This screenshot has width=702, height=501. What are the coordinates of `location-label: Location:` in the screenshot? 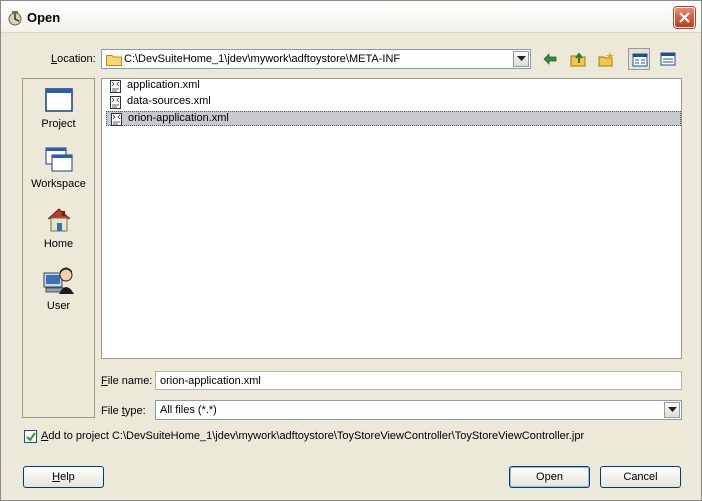 It's located at (73, 59).